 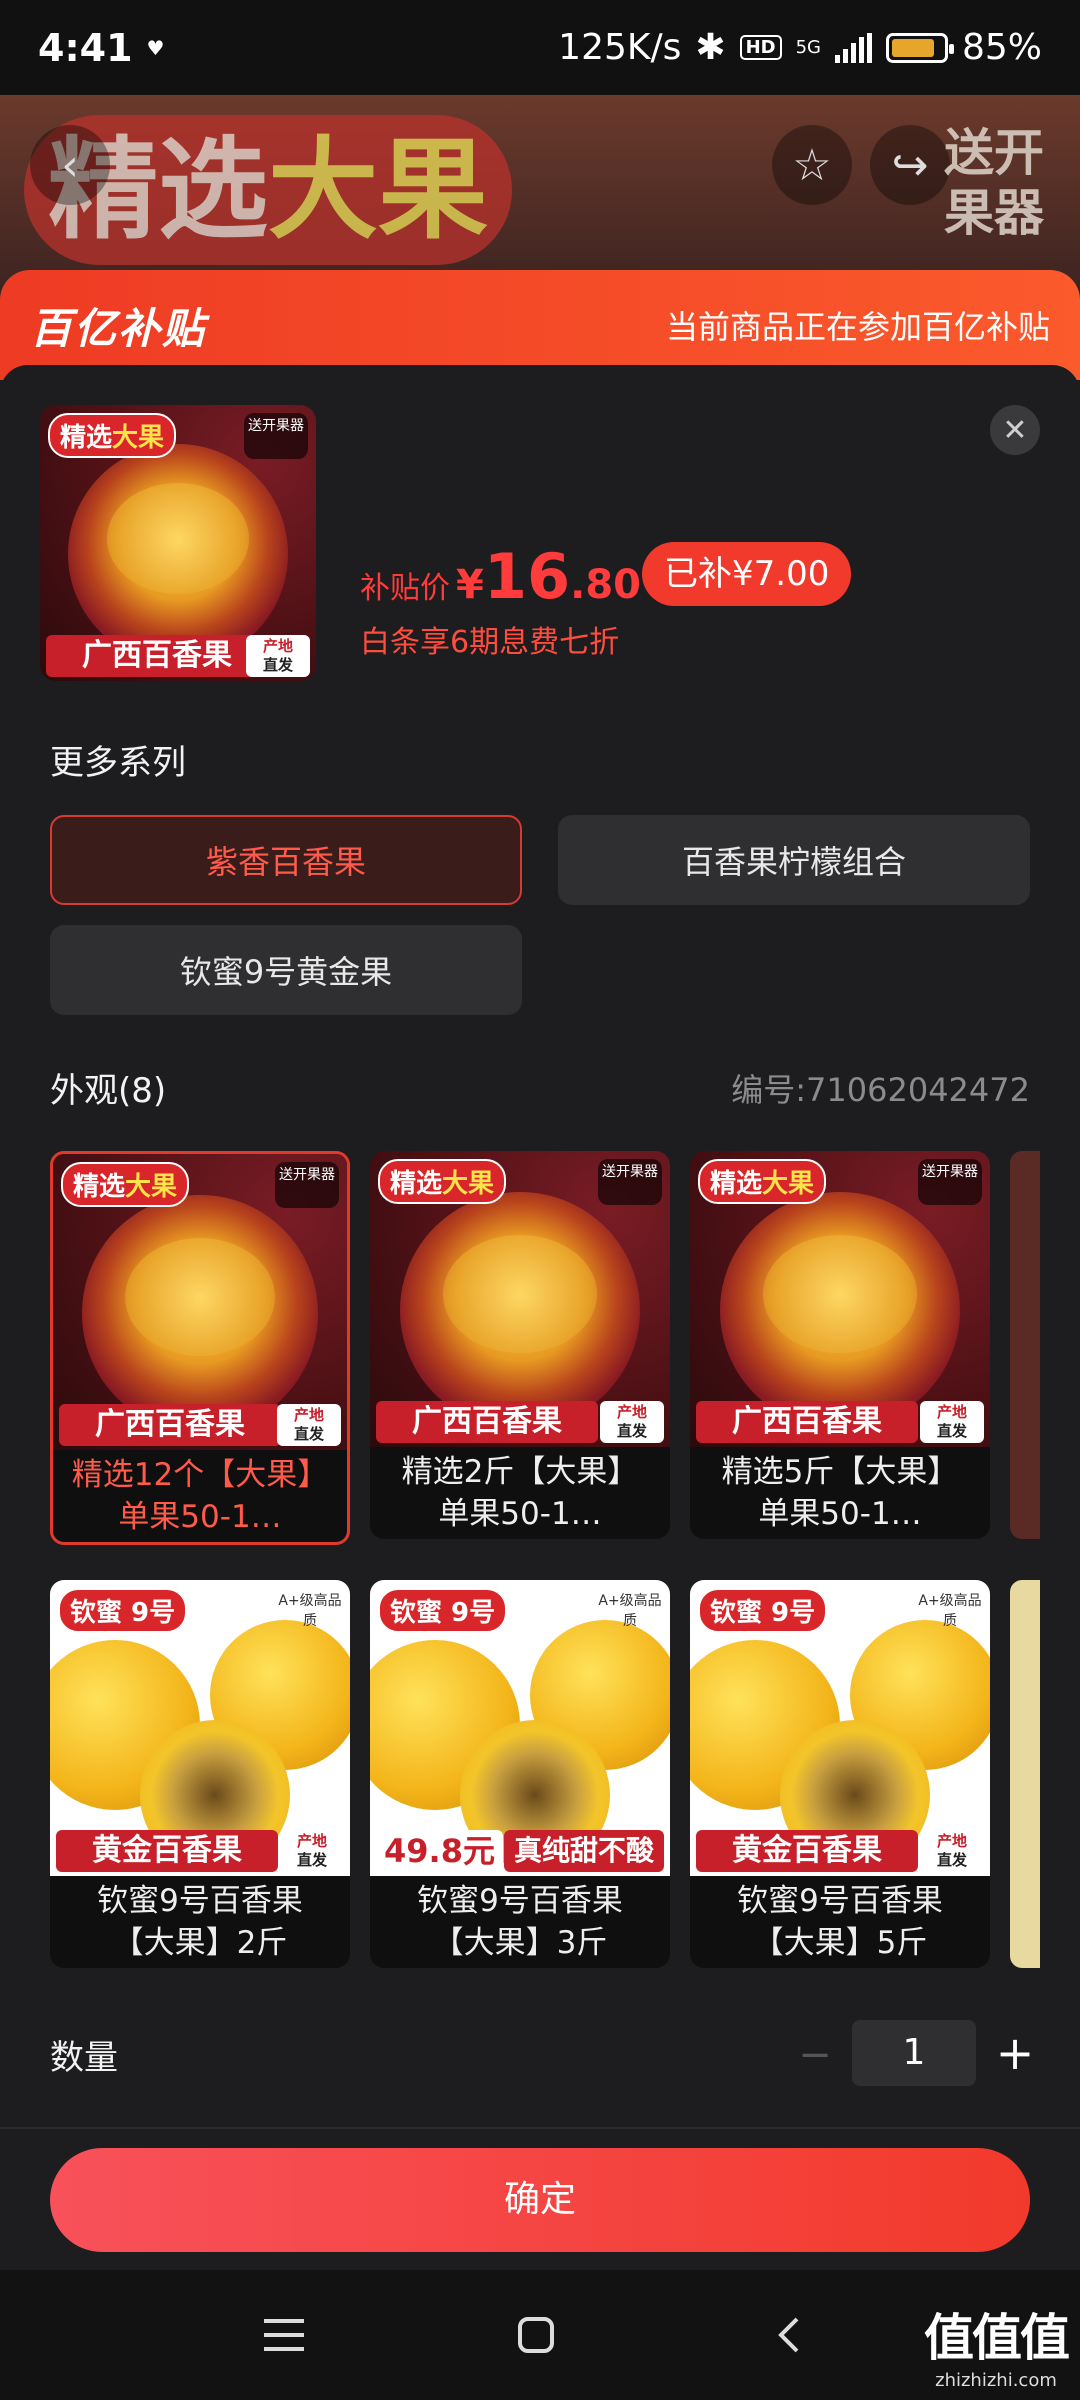 What do you see at coordinates (286, 970) in the screenshot?
I see `series-option-3: 钦蜜9号黄金果` at bounding box center [286, 970].